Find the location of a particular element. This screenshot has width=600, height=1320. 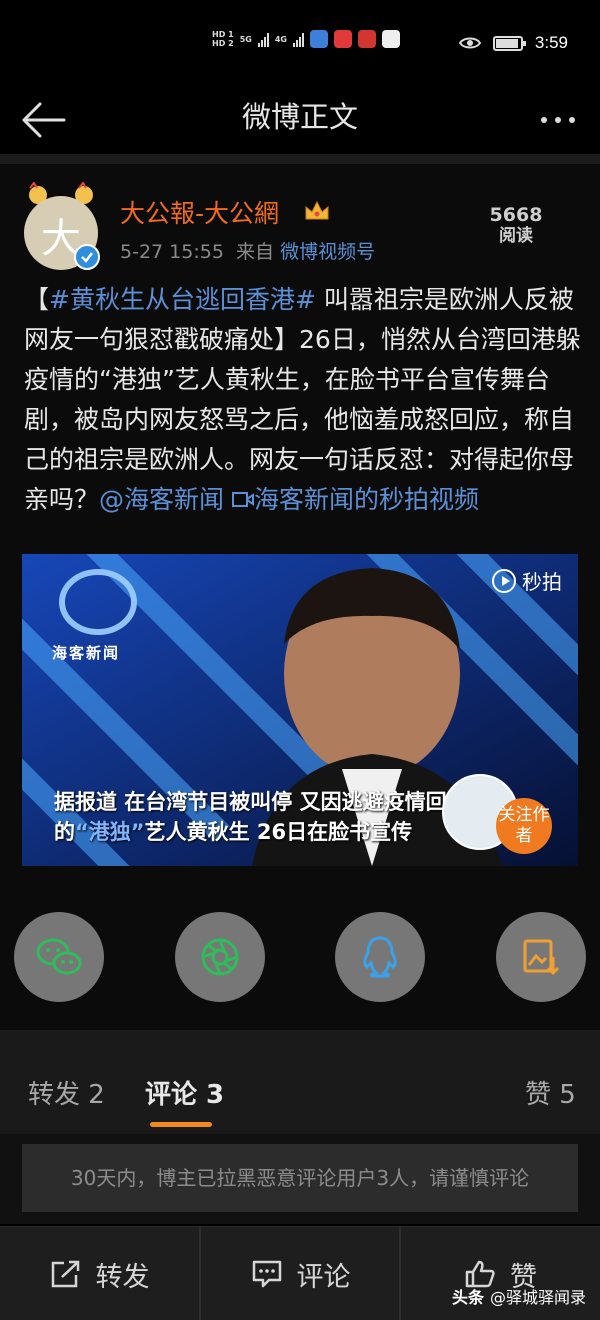

post-meta: 5-27 15:55 来自 微博视频号 is located at coordinates (247, 250).